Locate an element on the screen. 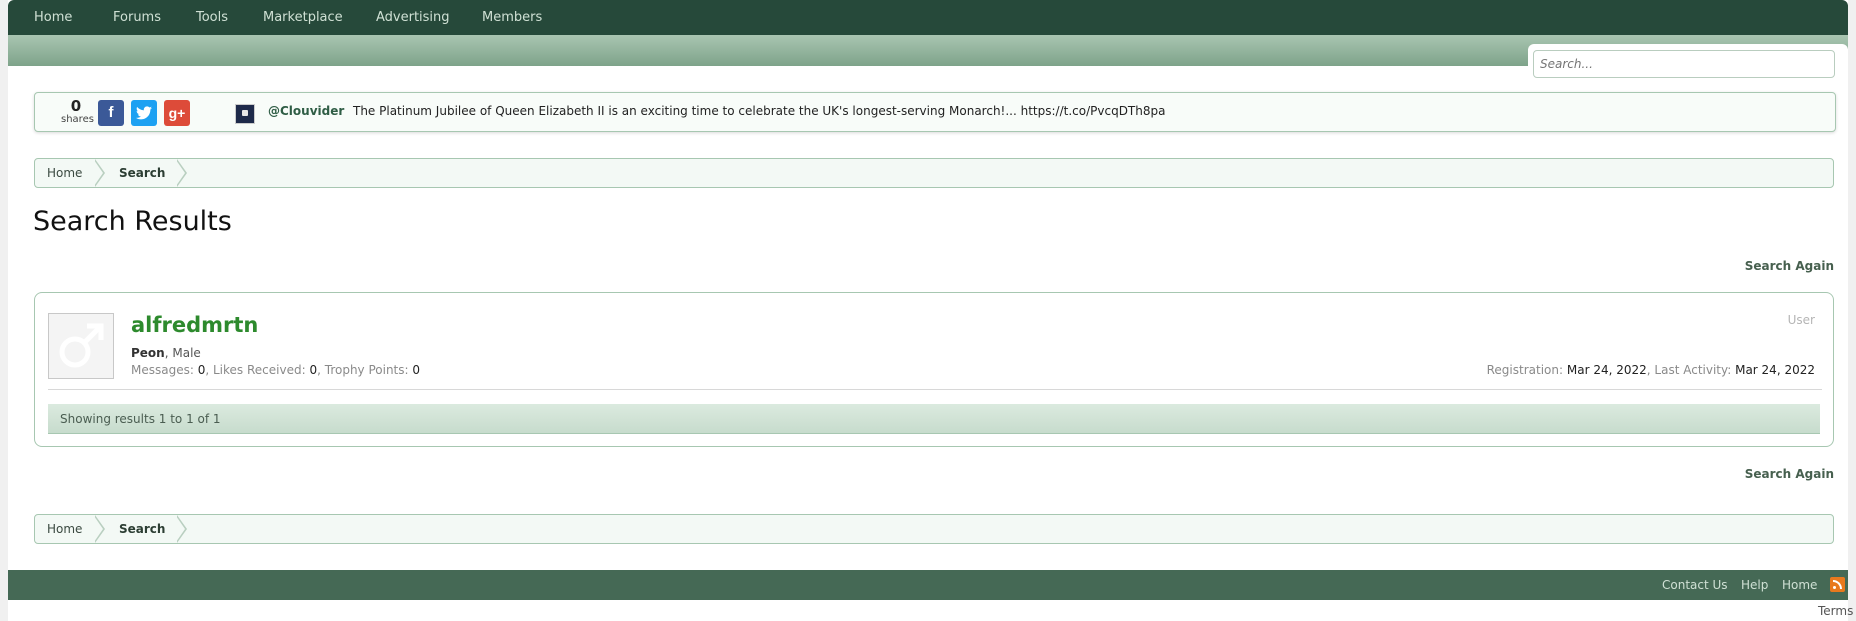  username: alfredmrtn is located at coordinates (194, 325).